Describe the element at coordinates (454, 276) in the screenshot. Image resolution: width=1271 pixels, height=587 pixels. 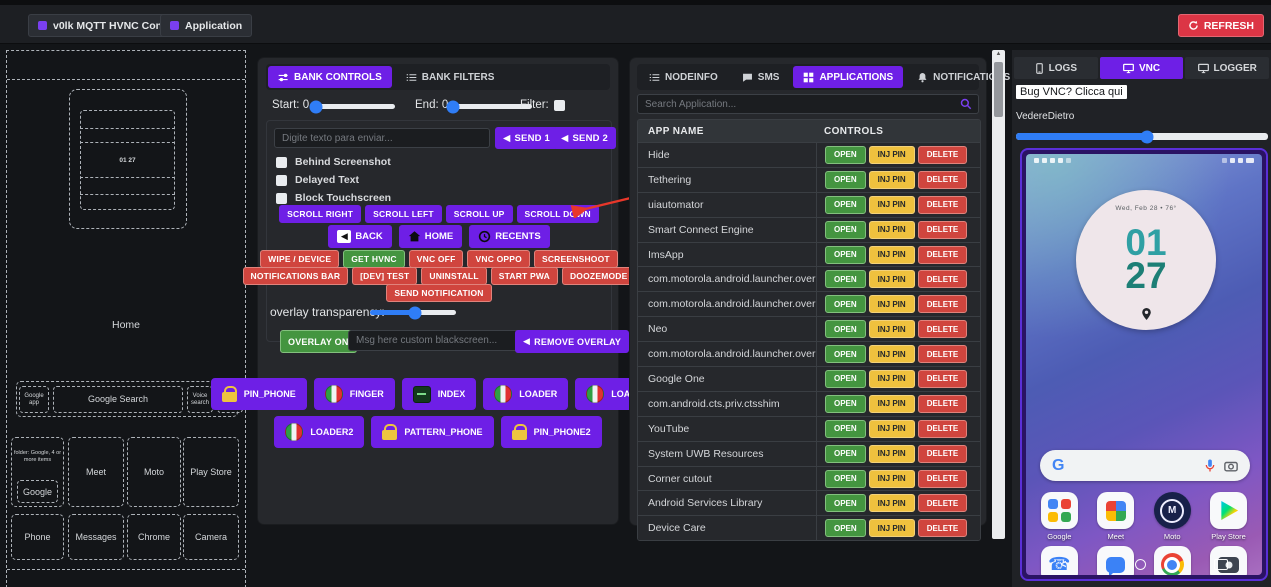
I see `uninstall-button: UNINSTALL` at that location.